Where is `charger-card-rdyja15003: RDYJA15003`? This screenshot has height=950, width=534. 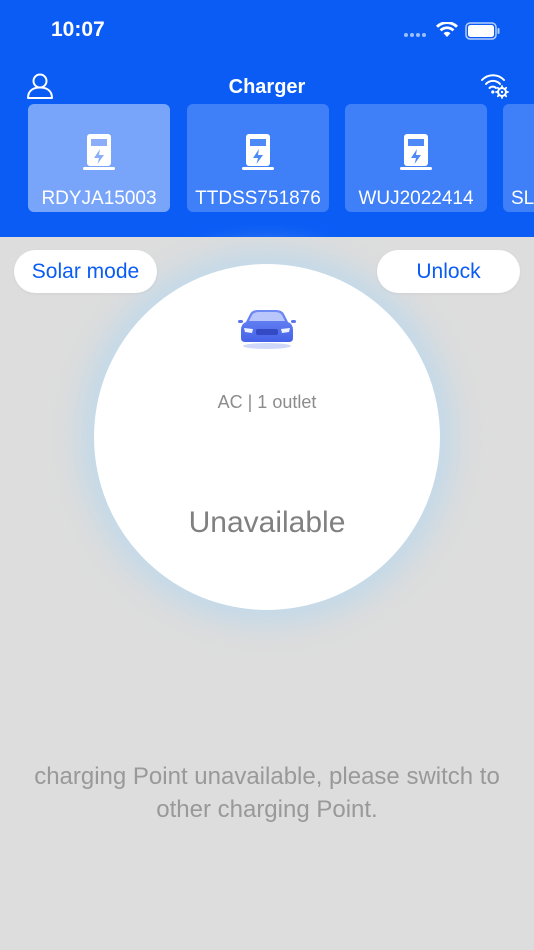
charger-card-rdyja15003: RDYJA15003 is located at coordinates (99, 158).